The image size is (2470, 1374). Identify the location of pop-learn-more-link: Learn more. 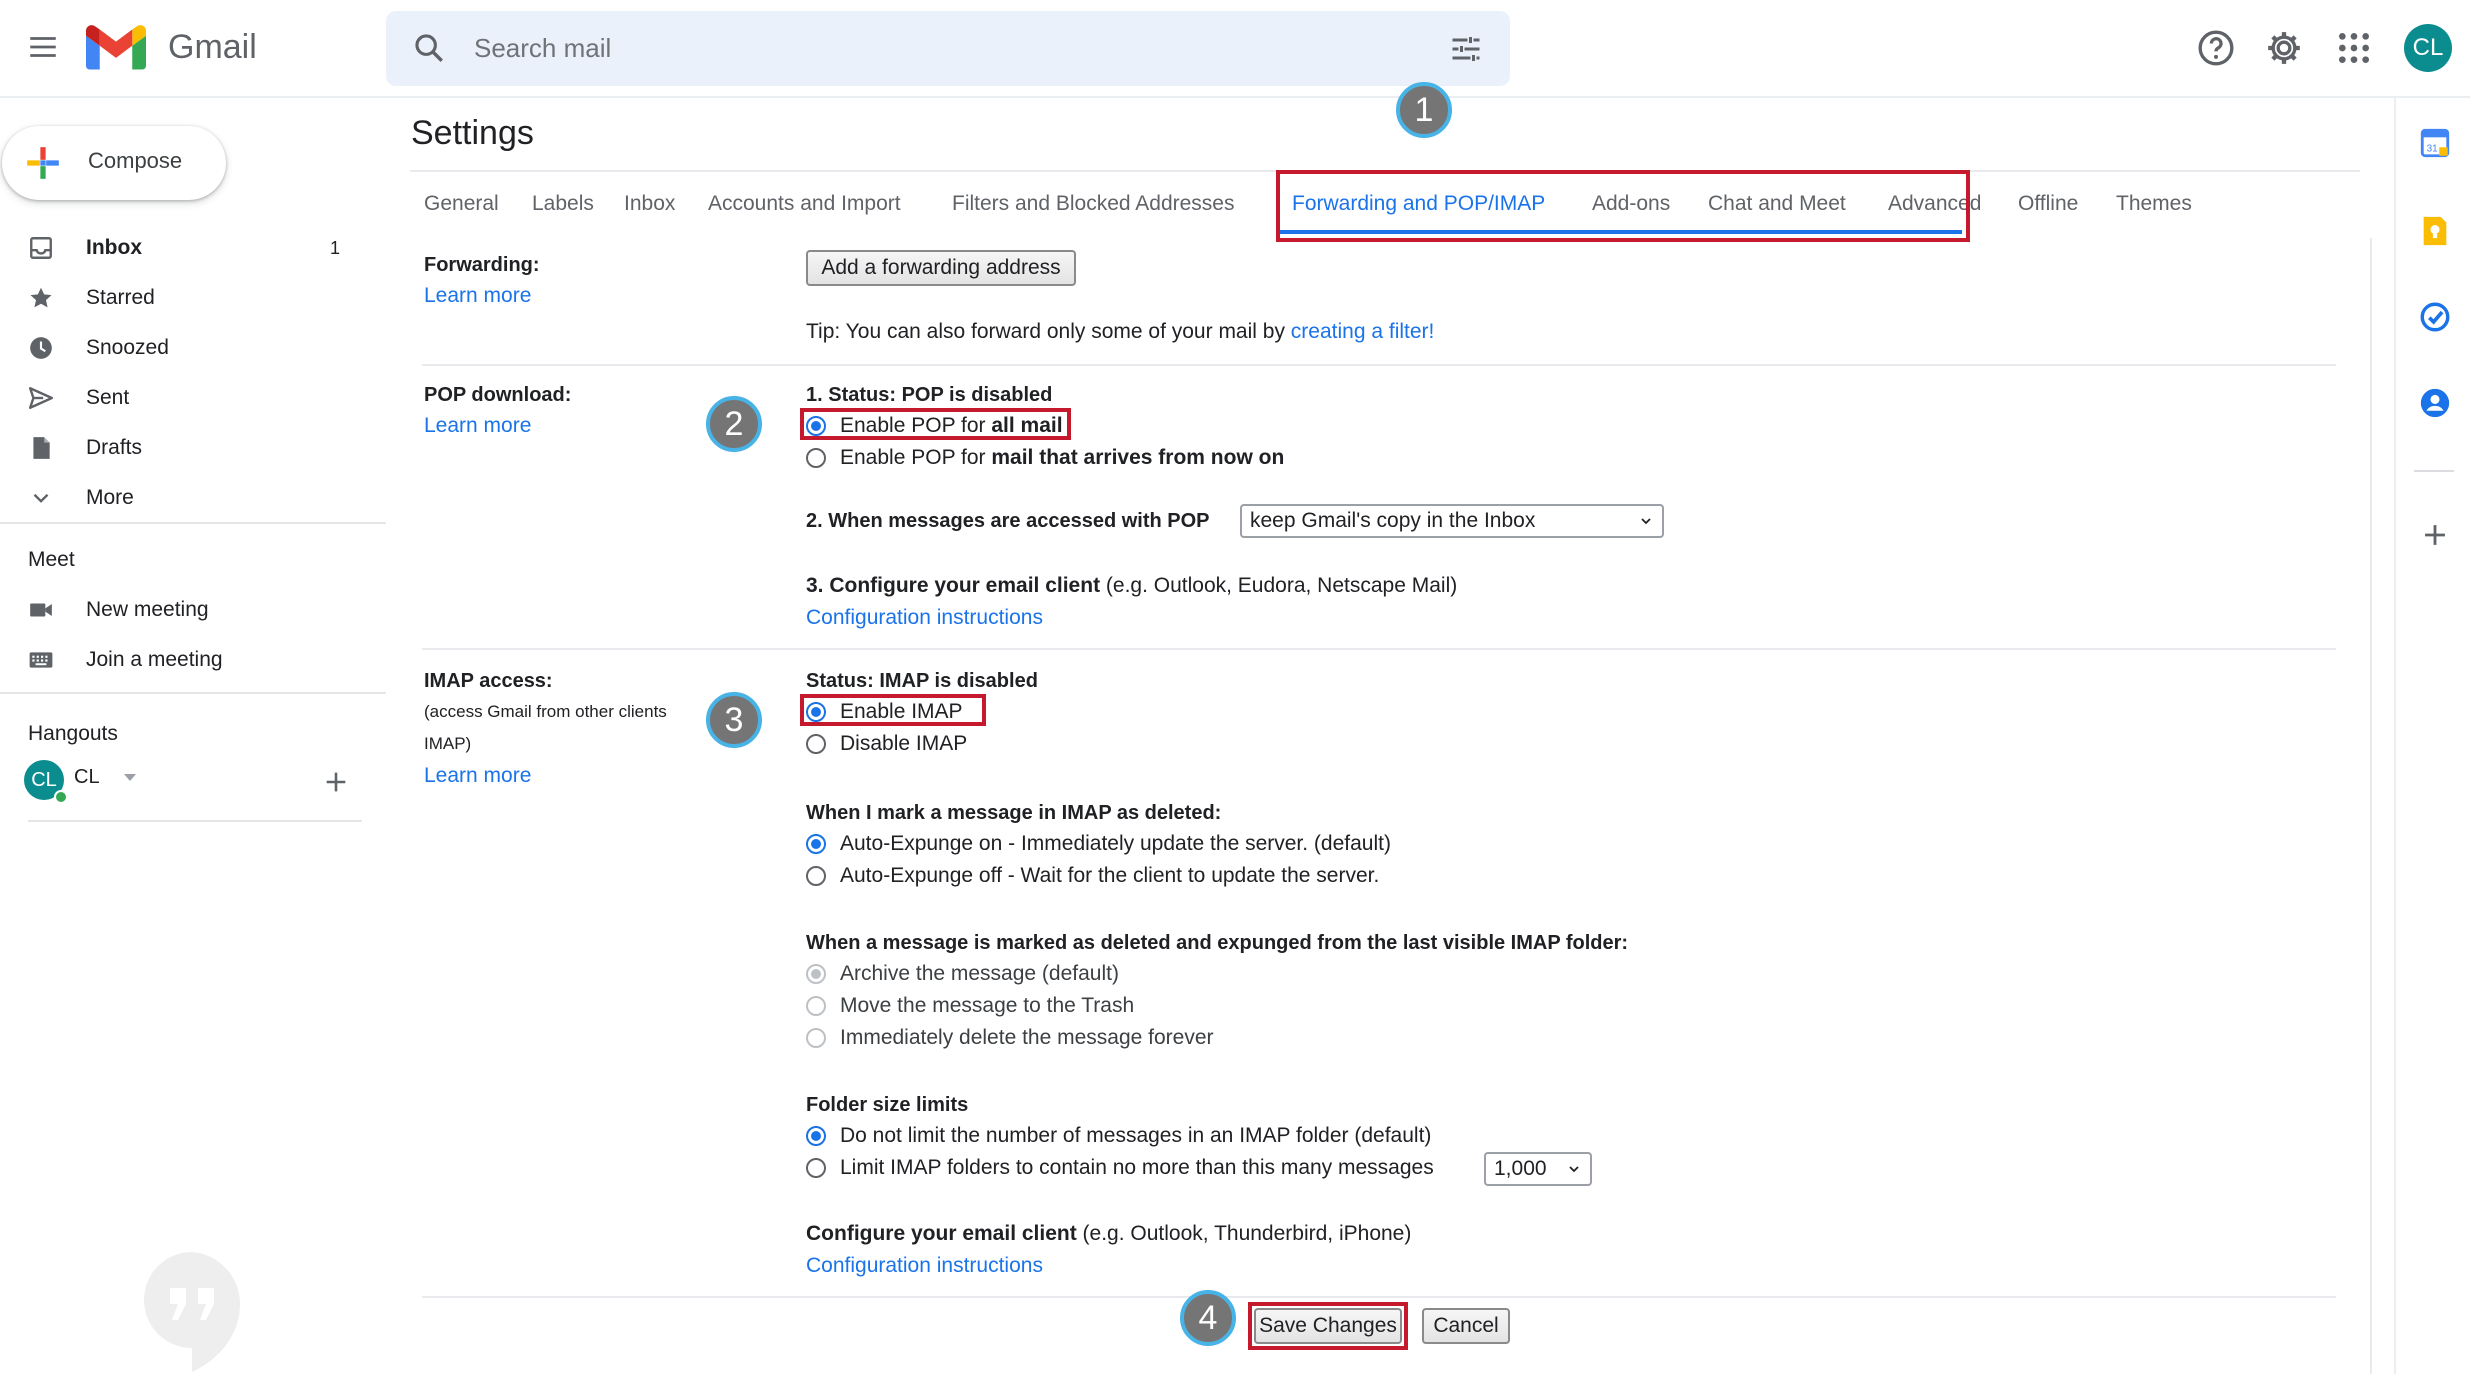
(477, 426).